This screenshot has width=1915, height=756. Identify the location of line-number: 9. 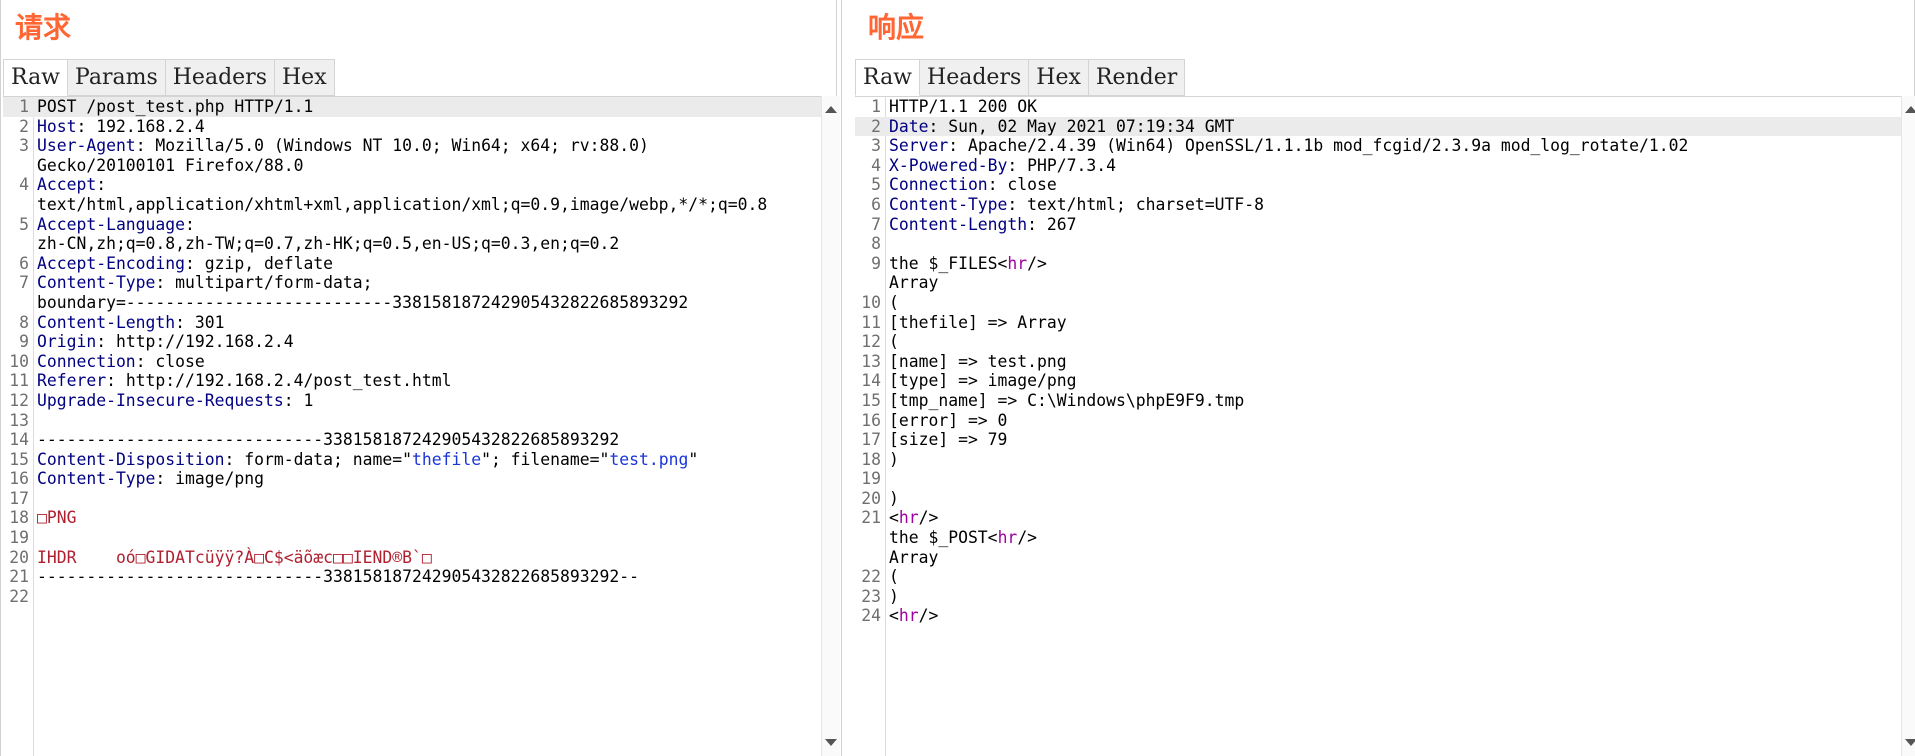
(876, 263).